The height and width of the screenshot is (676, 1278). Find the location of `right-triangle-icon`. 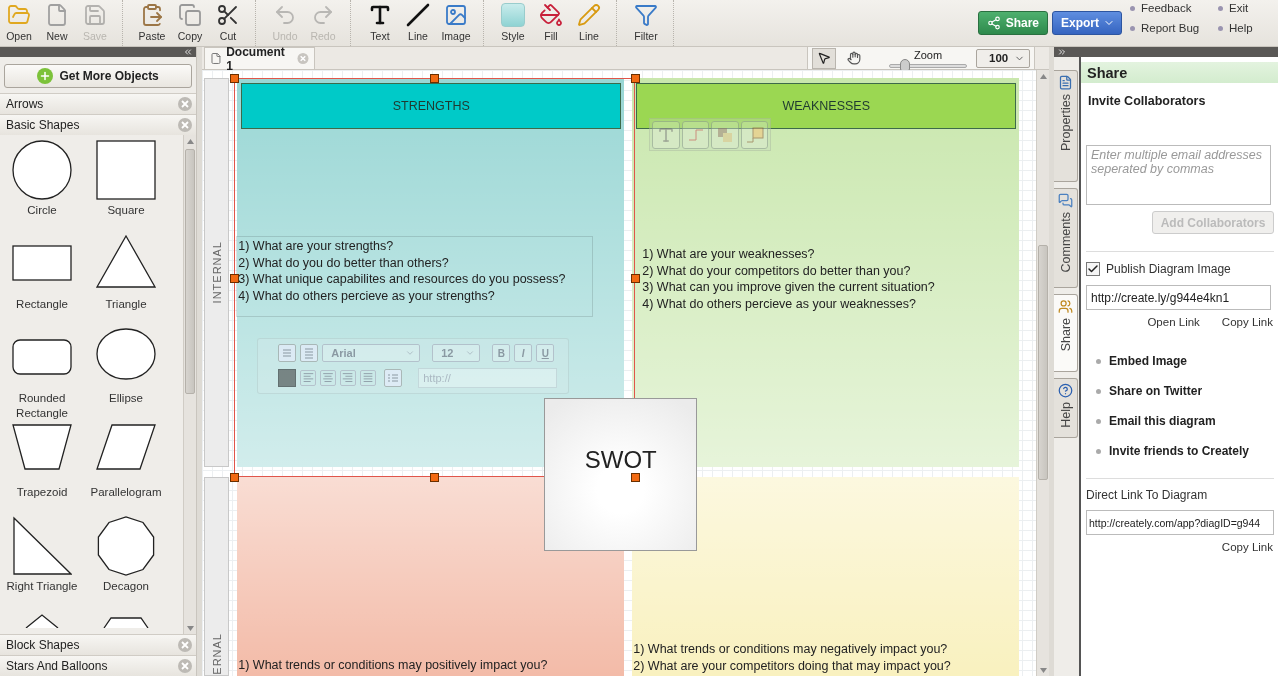

right-triangle-icon is located at coordinates (42, 546).